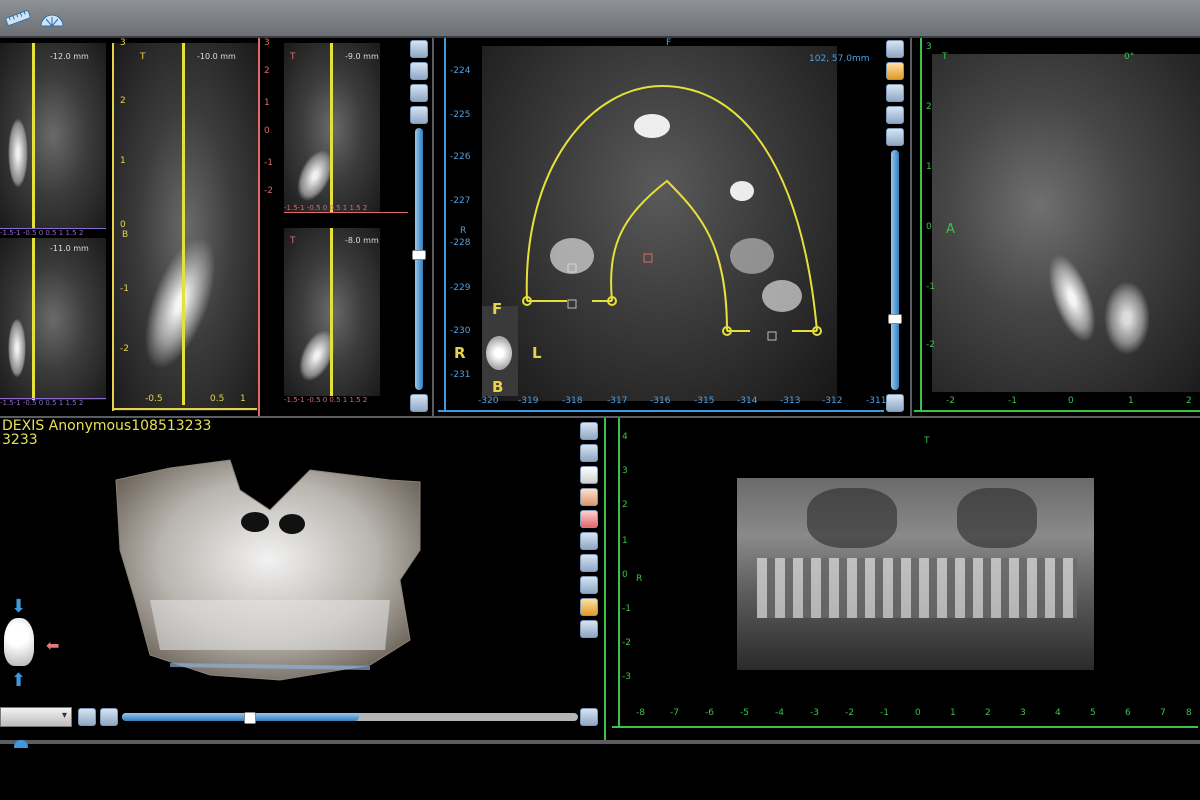 The image size is (1200, 800). Describe the element at coordinates (1189, 713) in the screenshot. I see `ruler-tick: 8` at that location.